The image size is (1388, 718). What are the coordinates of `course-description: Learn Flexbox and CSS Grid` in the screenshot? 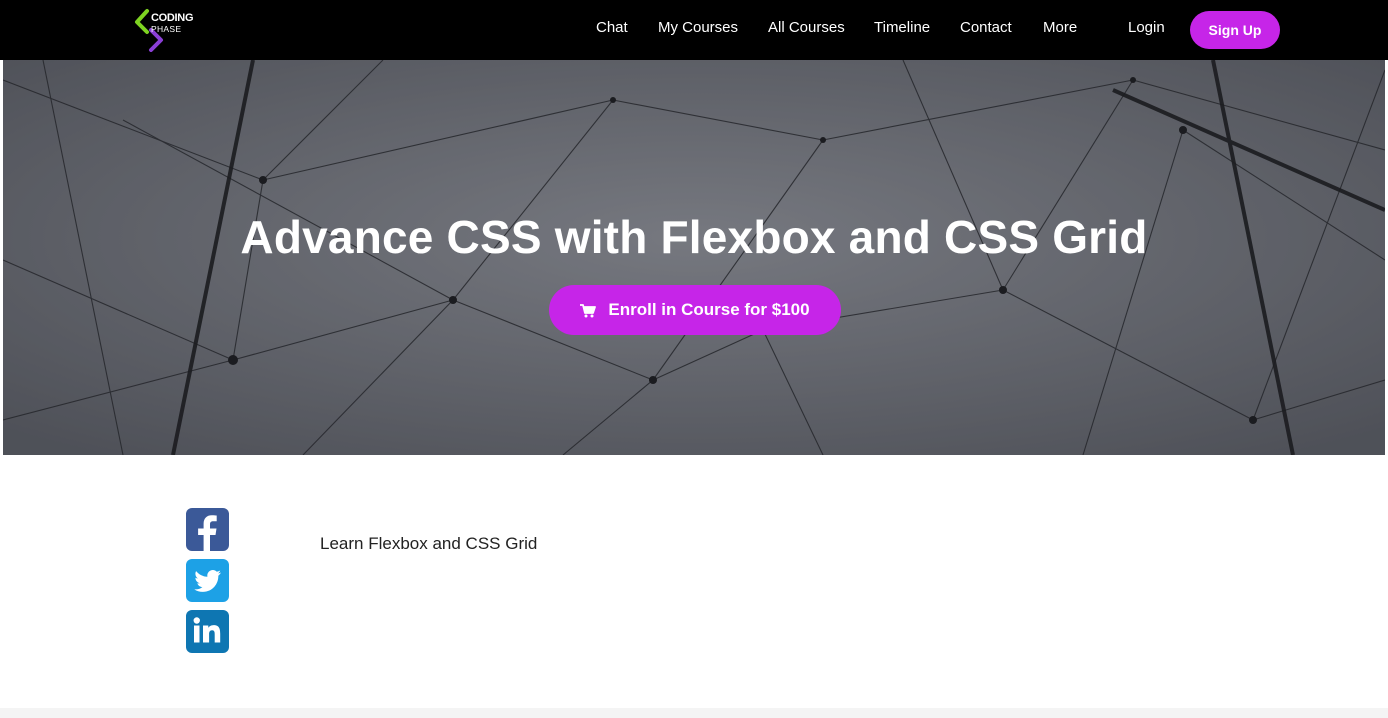 It's located at (429, 543).